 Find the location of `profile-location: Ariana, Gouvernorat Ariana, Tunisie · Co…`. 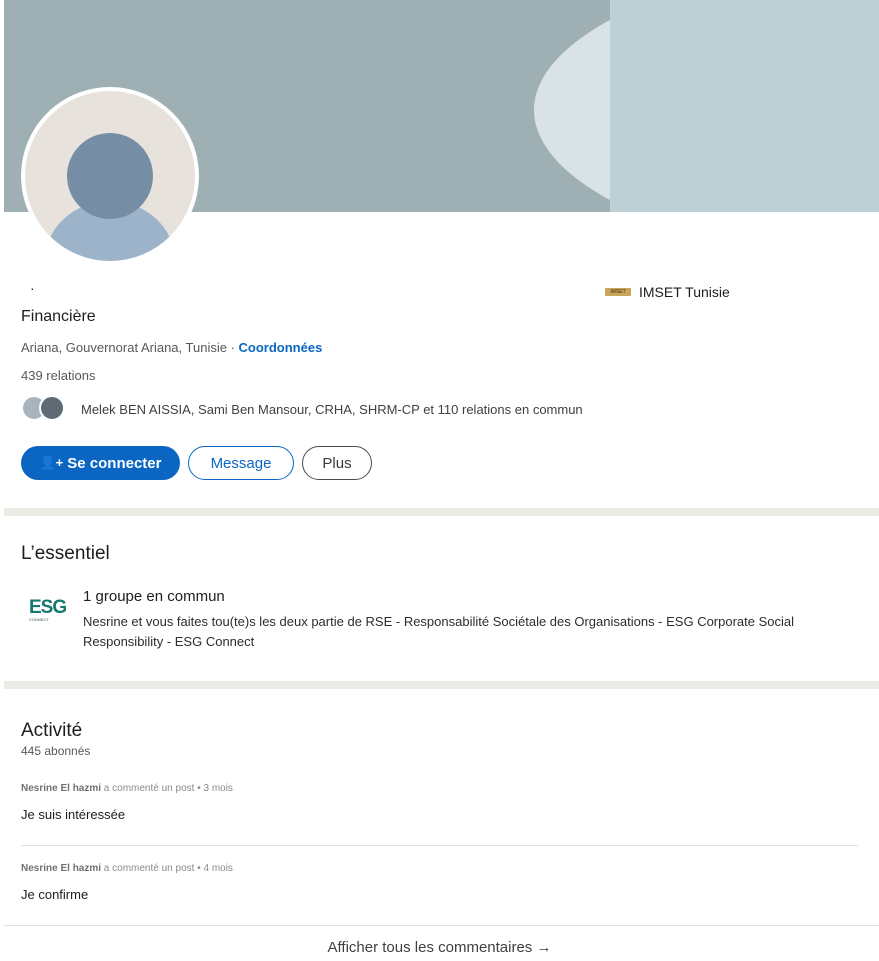

profile-location: Ariana, Gouvernorat Ariana, Tunisie · Co… is located at coordinates (171, 347).